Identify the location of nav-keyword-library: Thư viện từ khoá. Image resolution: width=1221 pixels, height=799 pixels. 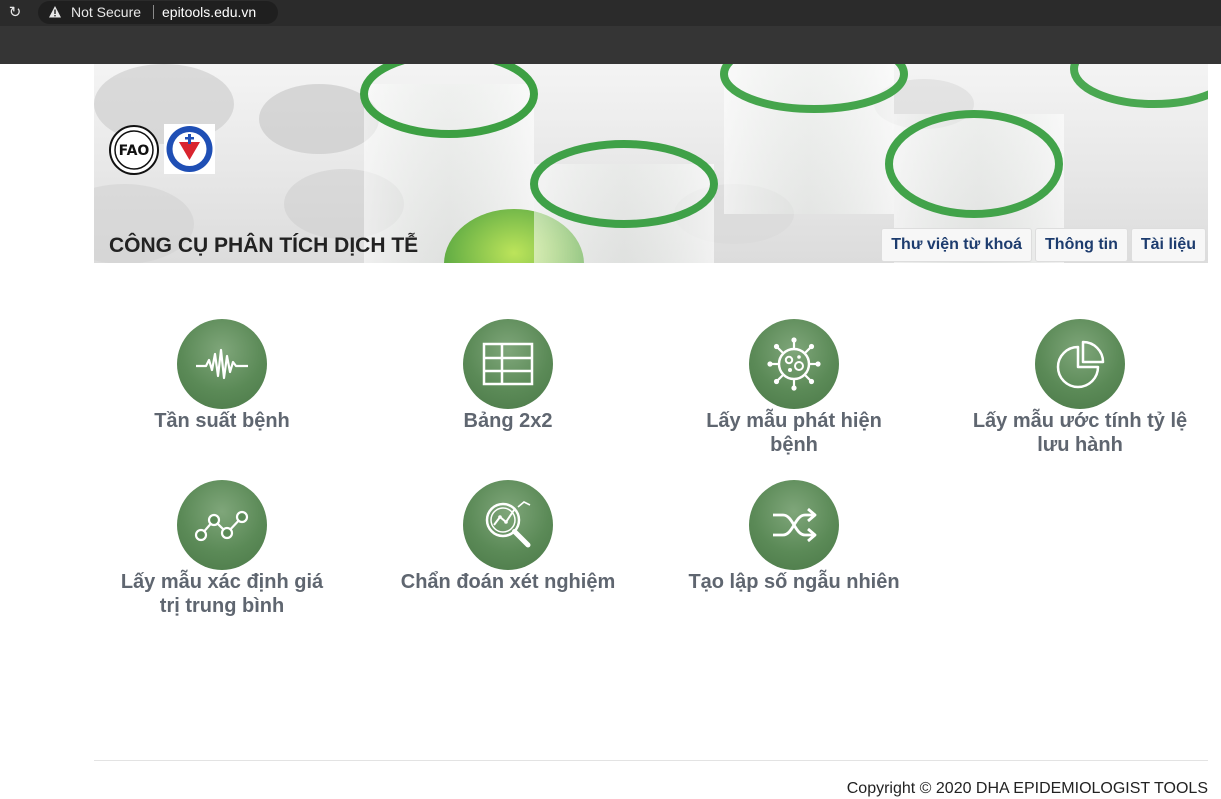
(957, 245).